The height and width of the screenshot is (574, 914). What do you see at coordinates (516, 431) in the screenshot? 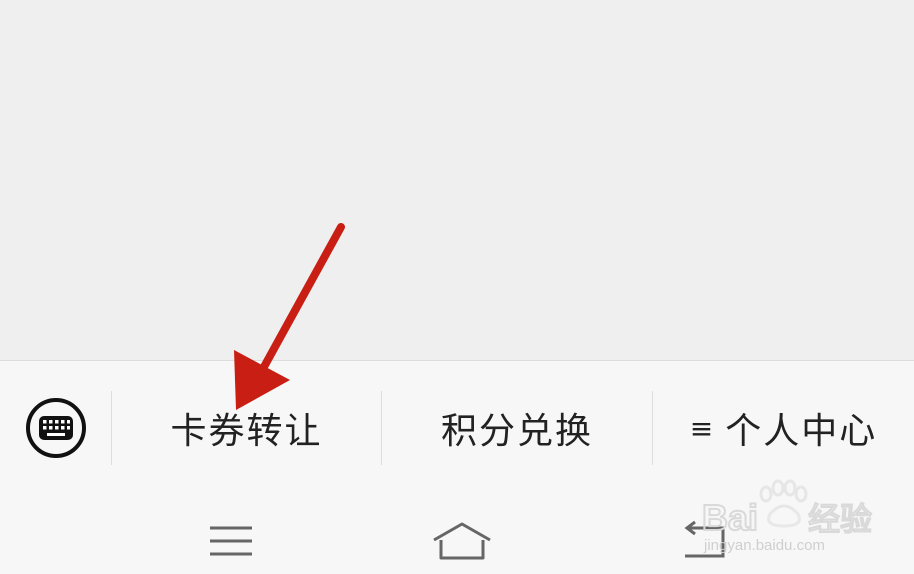
I see `menu-item-label: 积分兑换` at bounding box center [516, 431].